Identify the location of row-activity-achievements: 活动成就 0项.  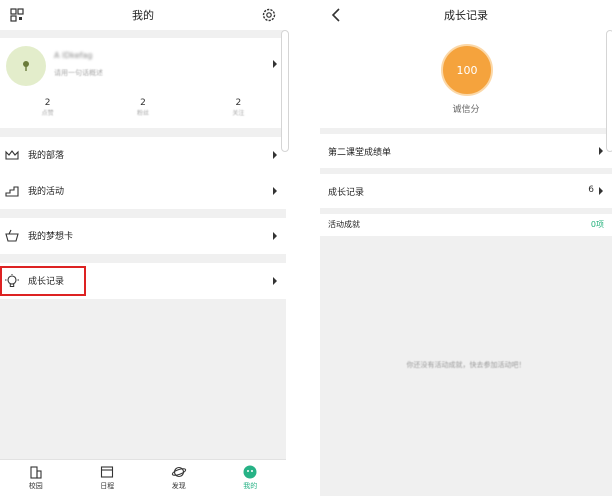
(466, 225).